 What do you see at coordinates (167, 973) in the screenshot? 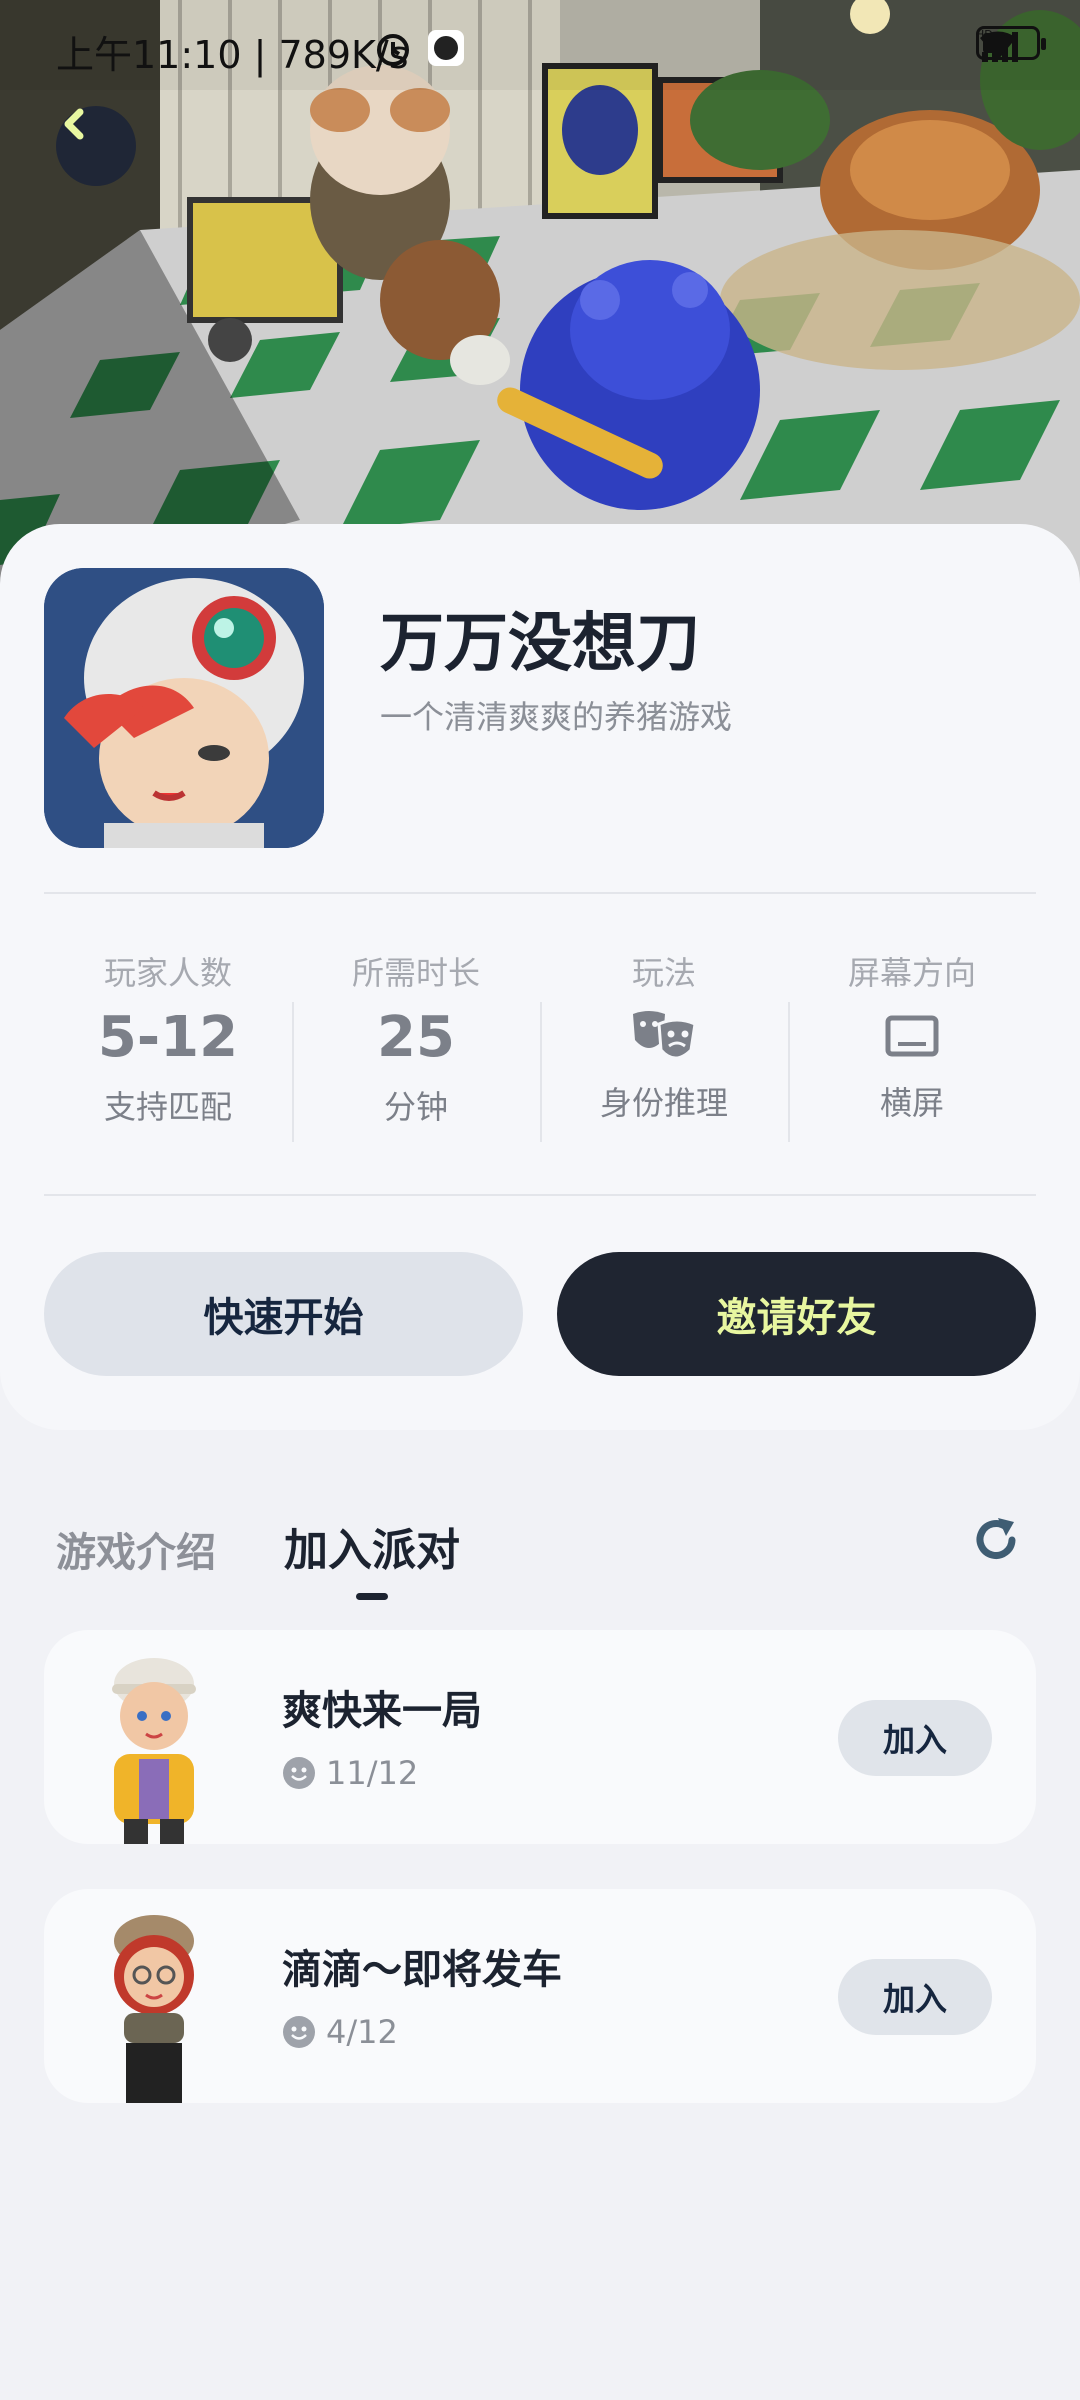
I see `stat-label: 玩家人数` at bounding box center [167, 973].